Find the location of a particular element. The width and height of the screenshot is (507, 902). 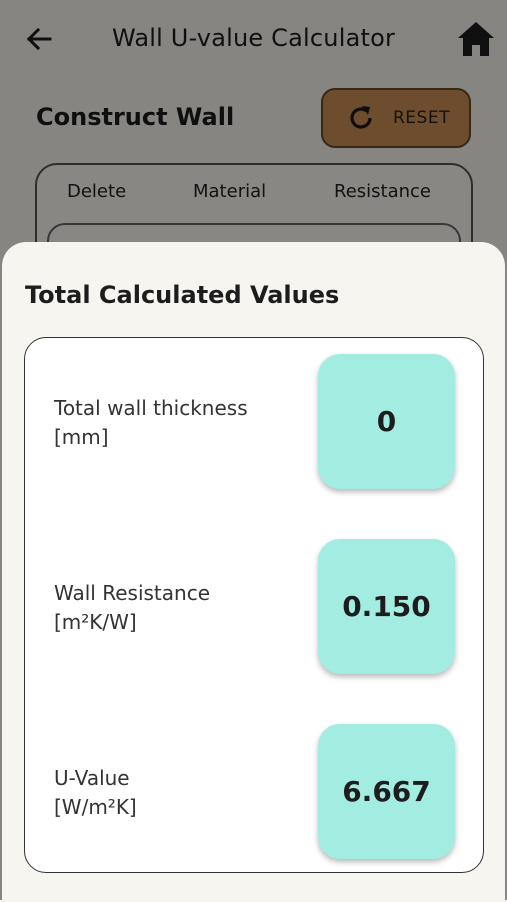

thickness-label: Total wall thickness [mm] is located at coordinates (151, 423).